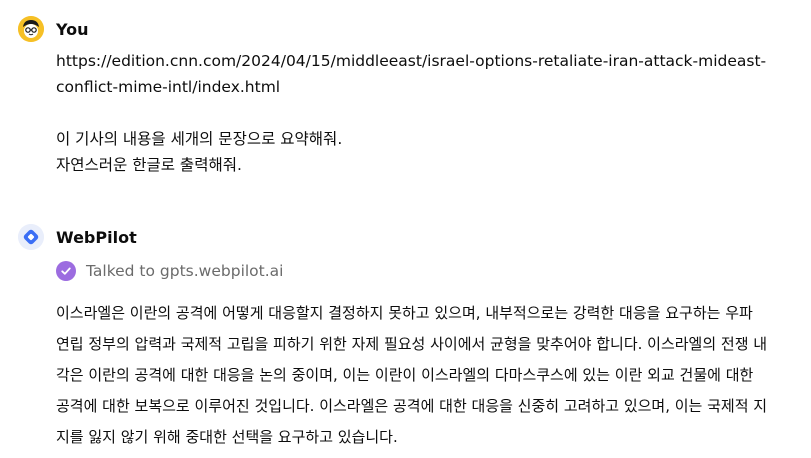 The image size is (811, 458). I want to click on user-author-name: You, so click(72, 29).